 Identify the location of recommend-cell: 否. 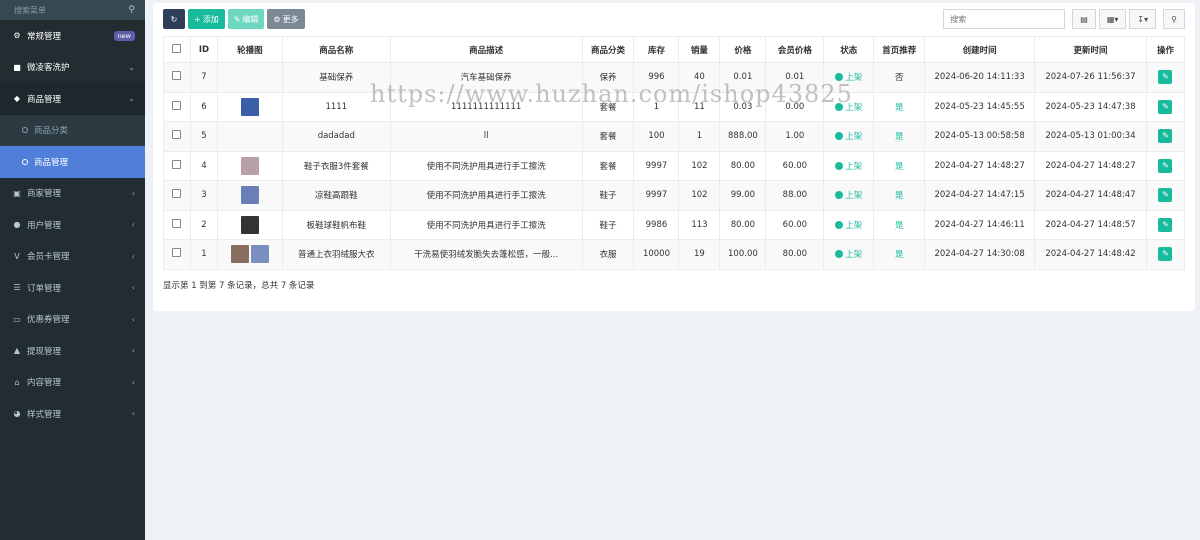
(899, 77).